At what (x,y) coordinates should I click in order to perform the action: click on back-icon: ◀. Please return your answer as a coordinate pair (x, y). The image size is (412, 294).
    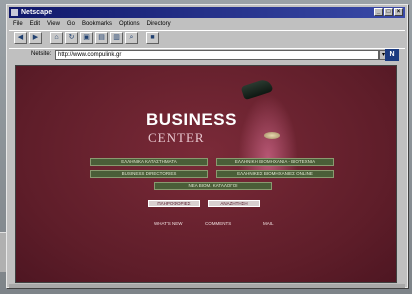
    Looking at the image, I should click on (20, 38).